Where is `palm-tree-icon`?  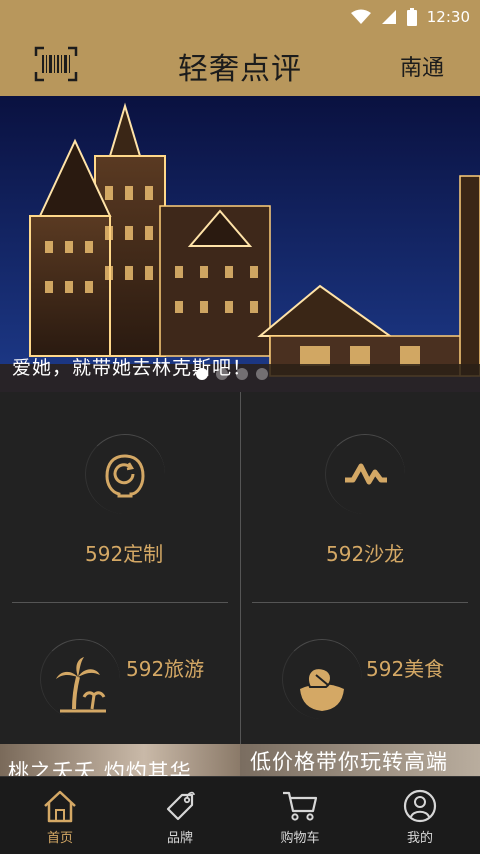 palm-tree-icon is located at coordinates (80, 679).